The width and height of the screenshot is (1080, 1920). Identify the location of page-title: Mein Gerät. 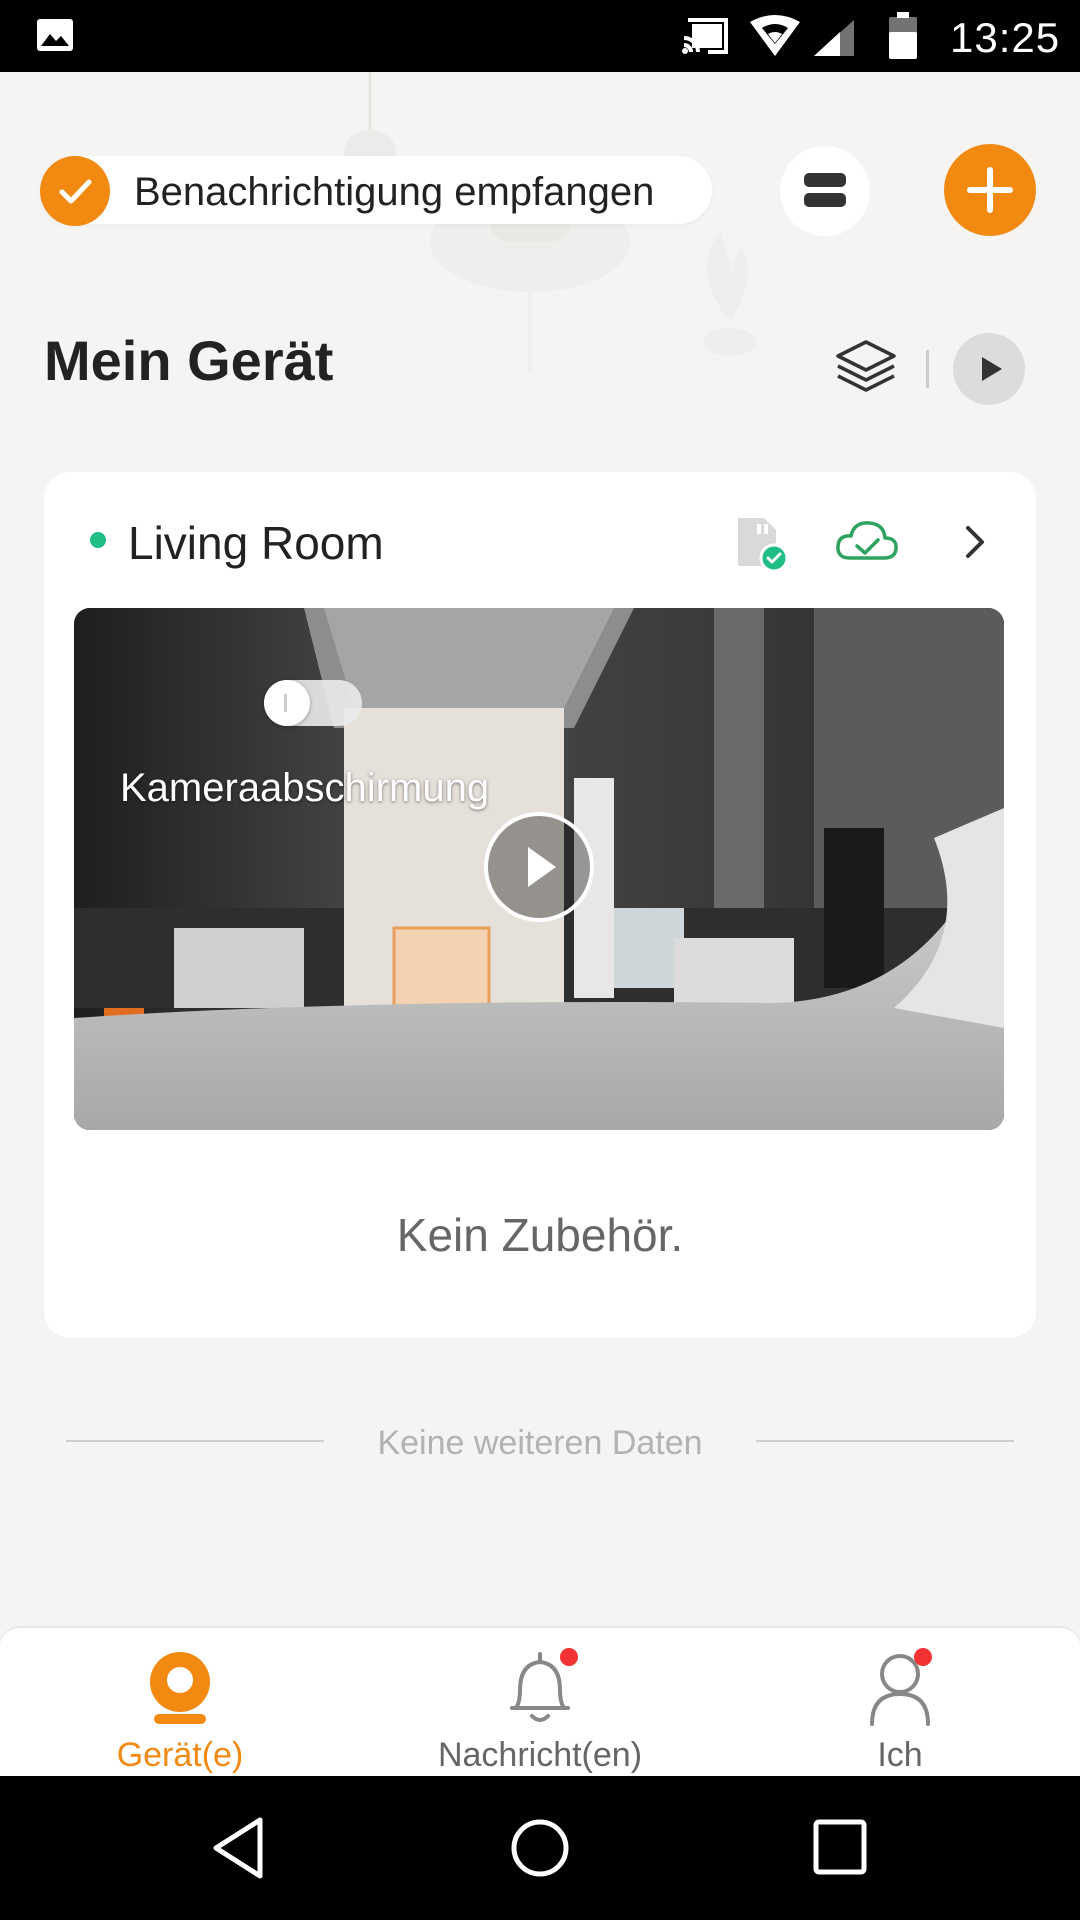
(189, 360).